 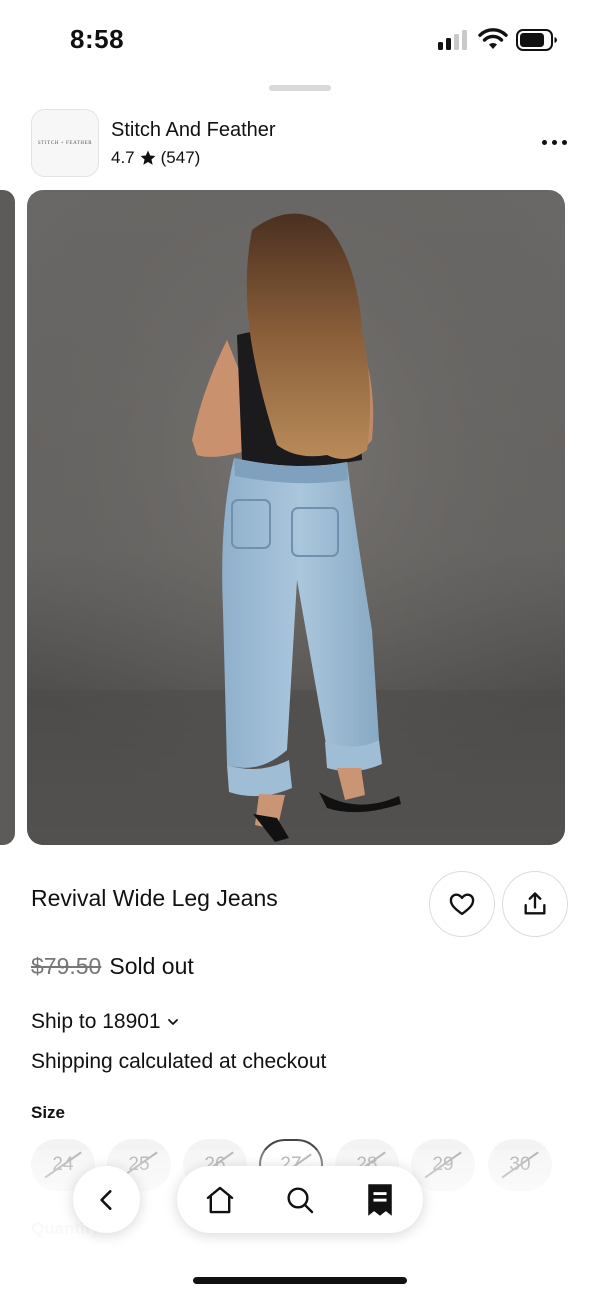 I want to click on shop-rating: 4.7 (547), so click(x=155, y=158).